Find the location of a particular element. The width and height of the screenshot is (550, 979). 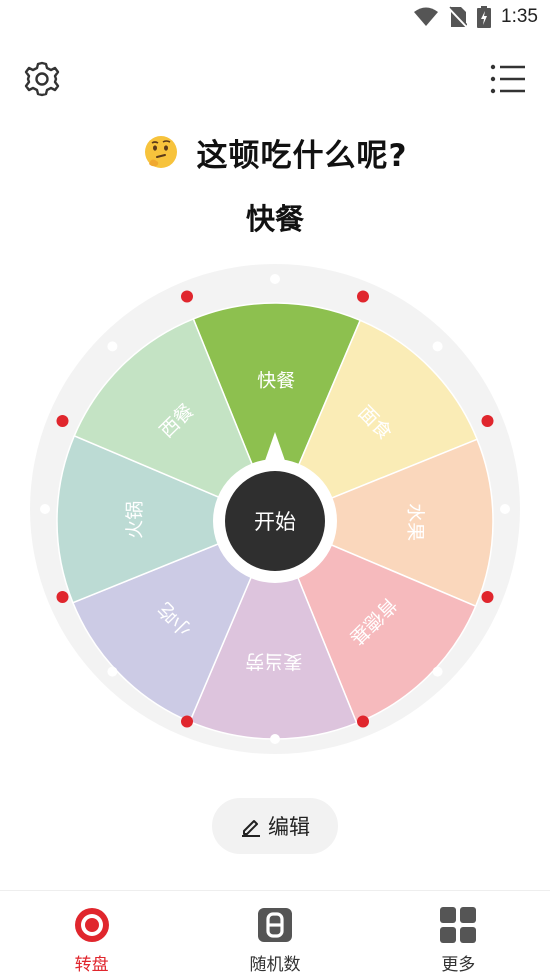

start-button-label: 开始 is located at coordinates (275, 522).